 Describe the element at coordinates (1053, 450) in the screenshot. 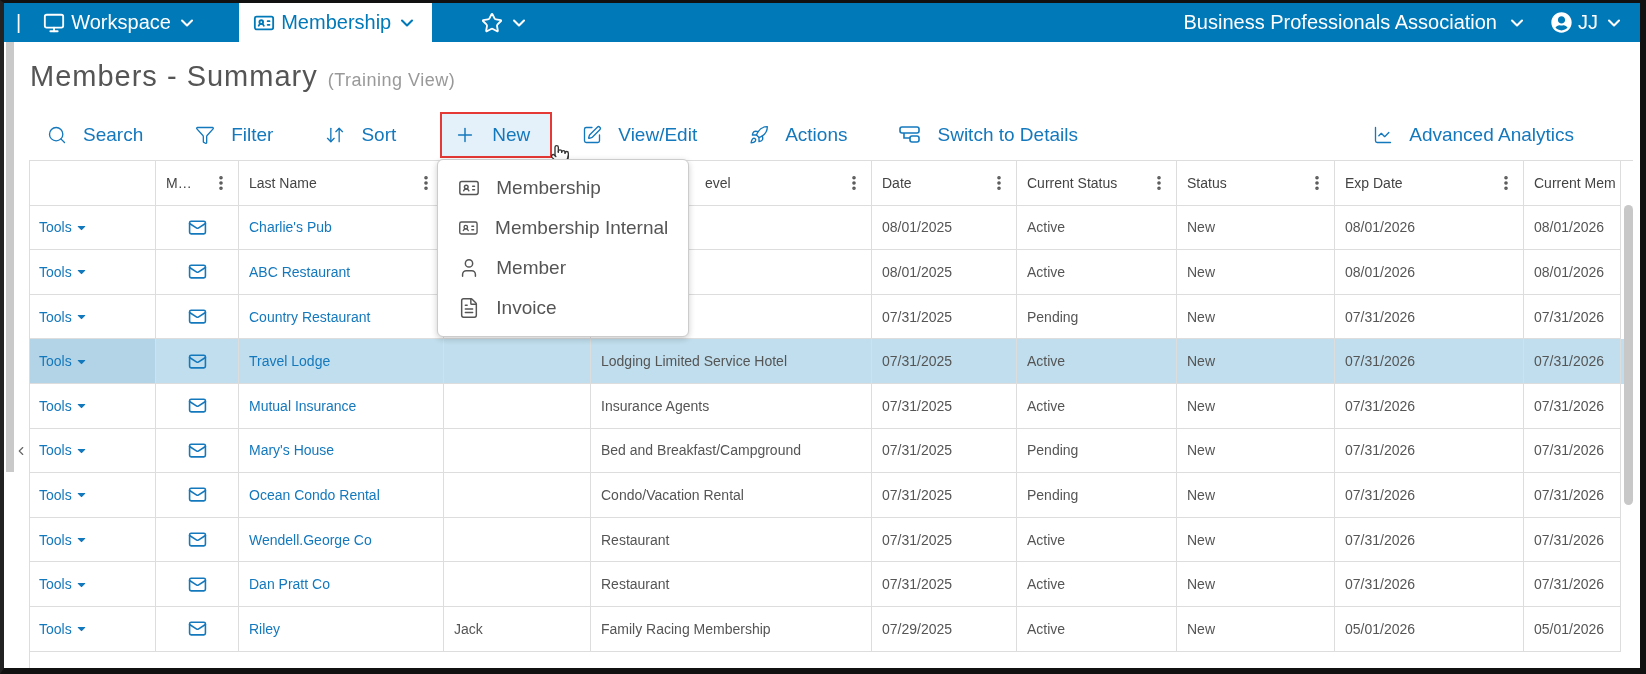

I see `table-cell: Pending` at that location.